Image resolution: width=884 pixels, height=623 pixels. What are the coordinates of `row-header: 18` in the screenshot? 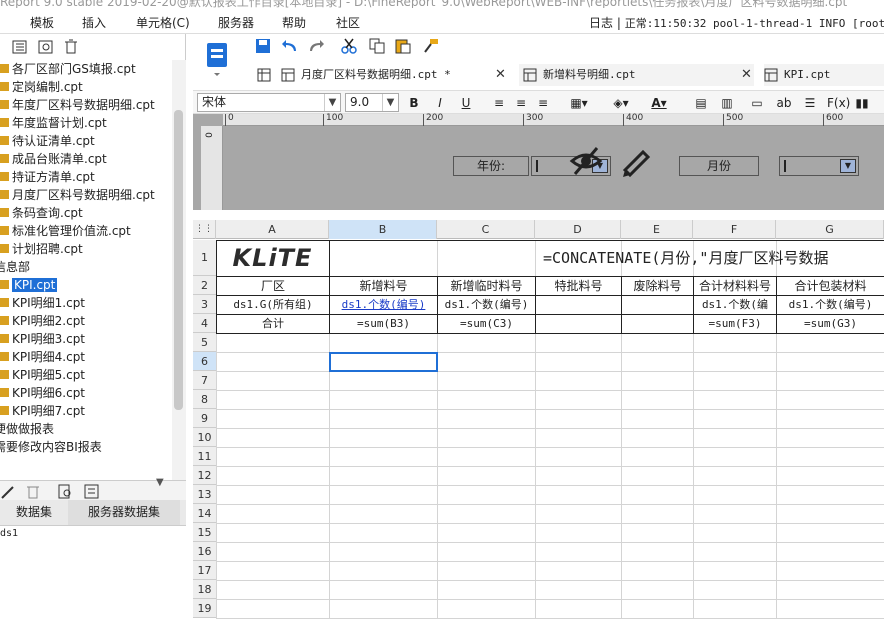 It's located at (204, 589).